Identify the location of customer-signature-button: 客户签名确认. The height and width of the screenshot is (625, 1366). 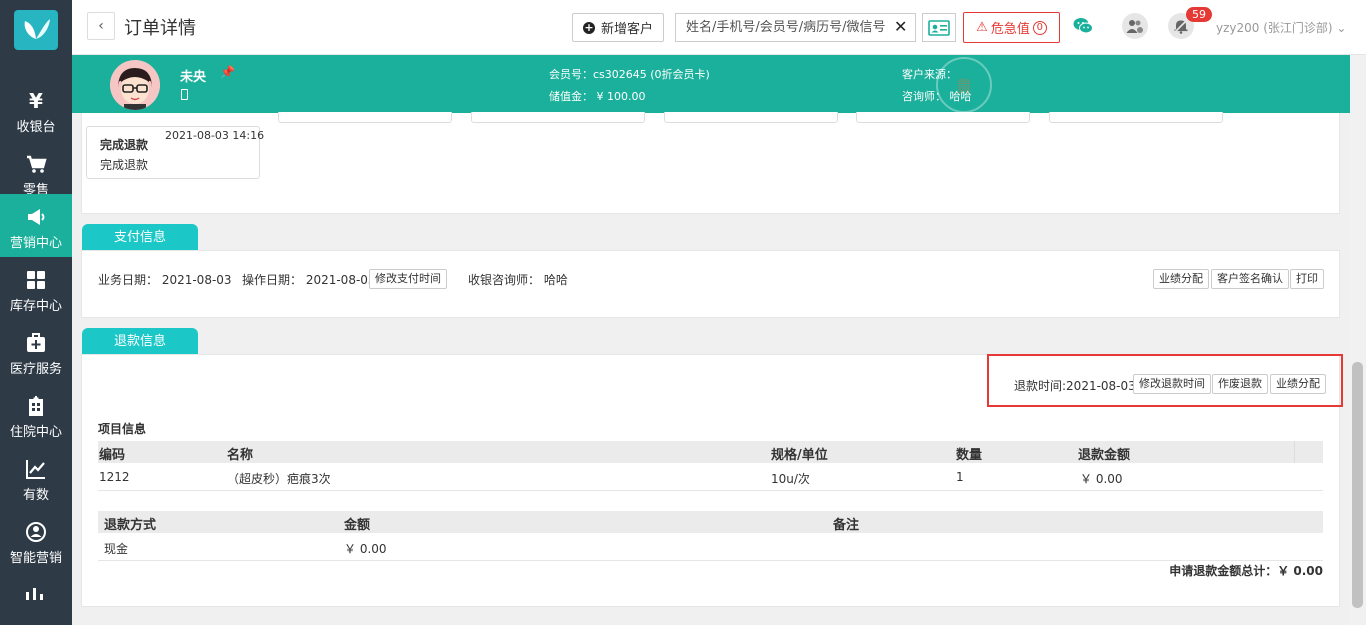
(1250, 279).